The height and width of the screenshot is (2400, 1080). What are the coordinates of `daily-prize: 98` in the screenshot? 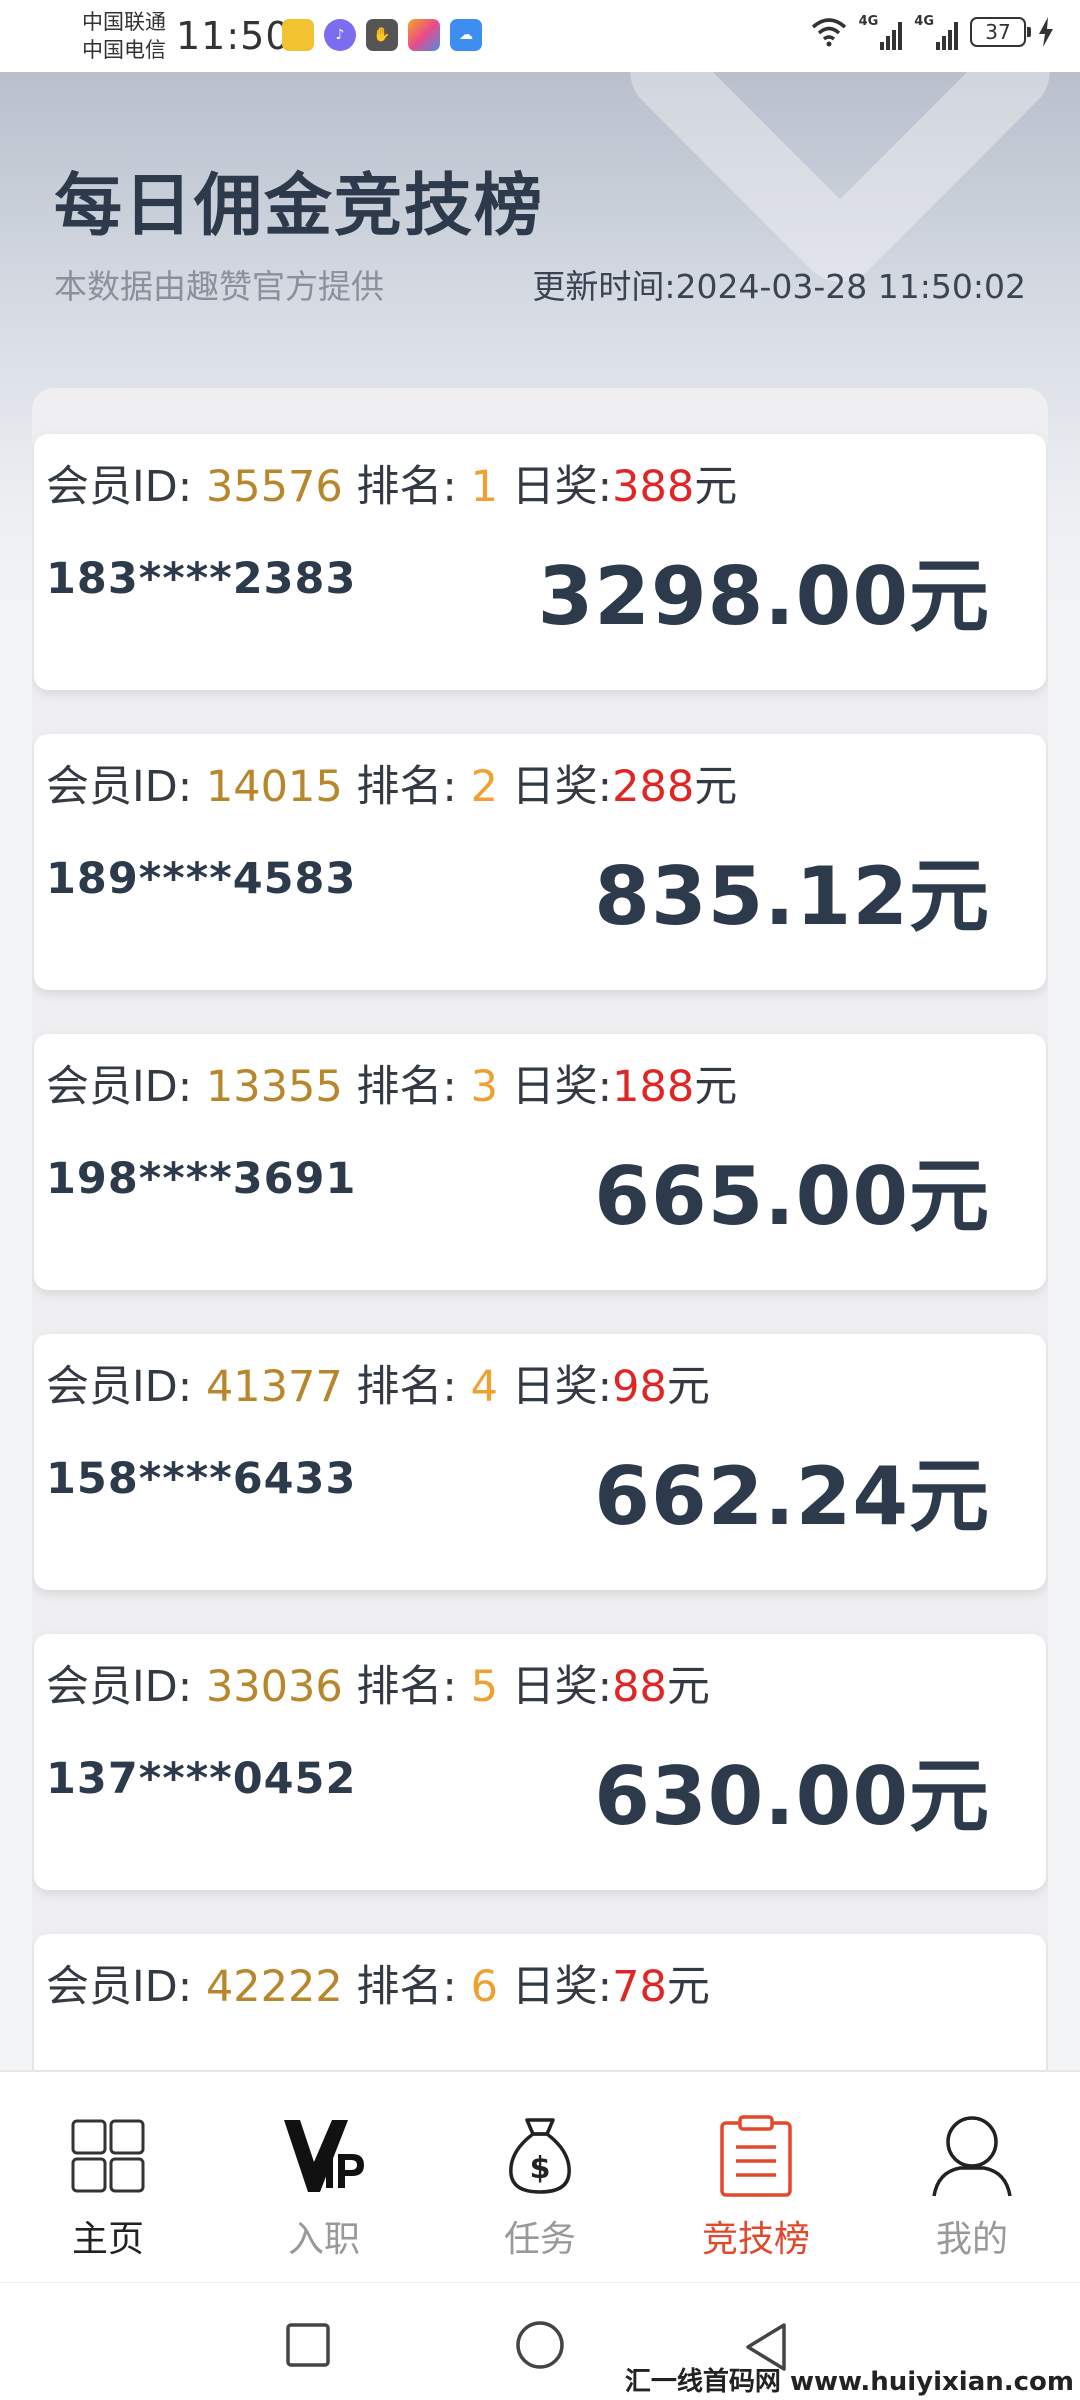 It's located at (639, 1387).